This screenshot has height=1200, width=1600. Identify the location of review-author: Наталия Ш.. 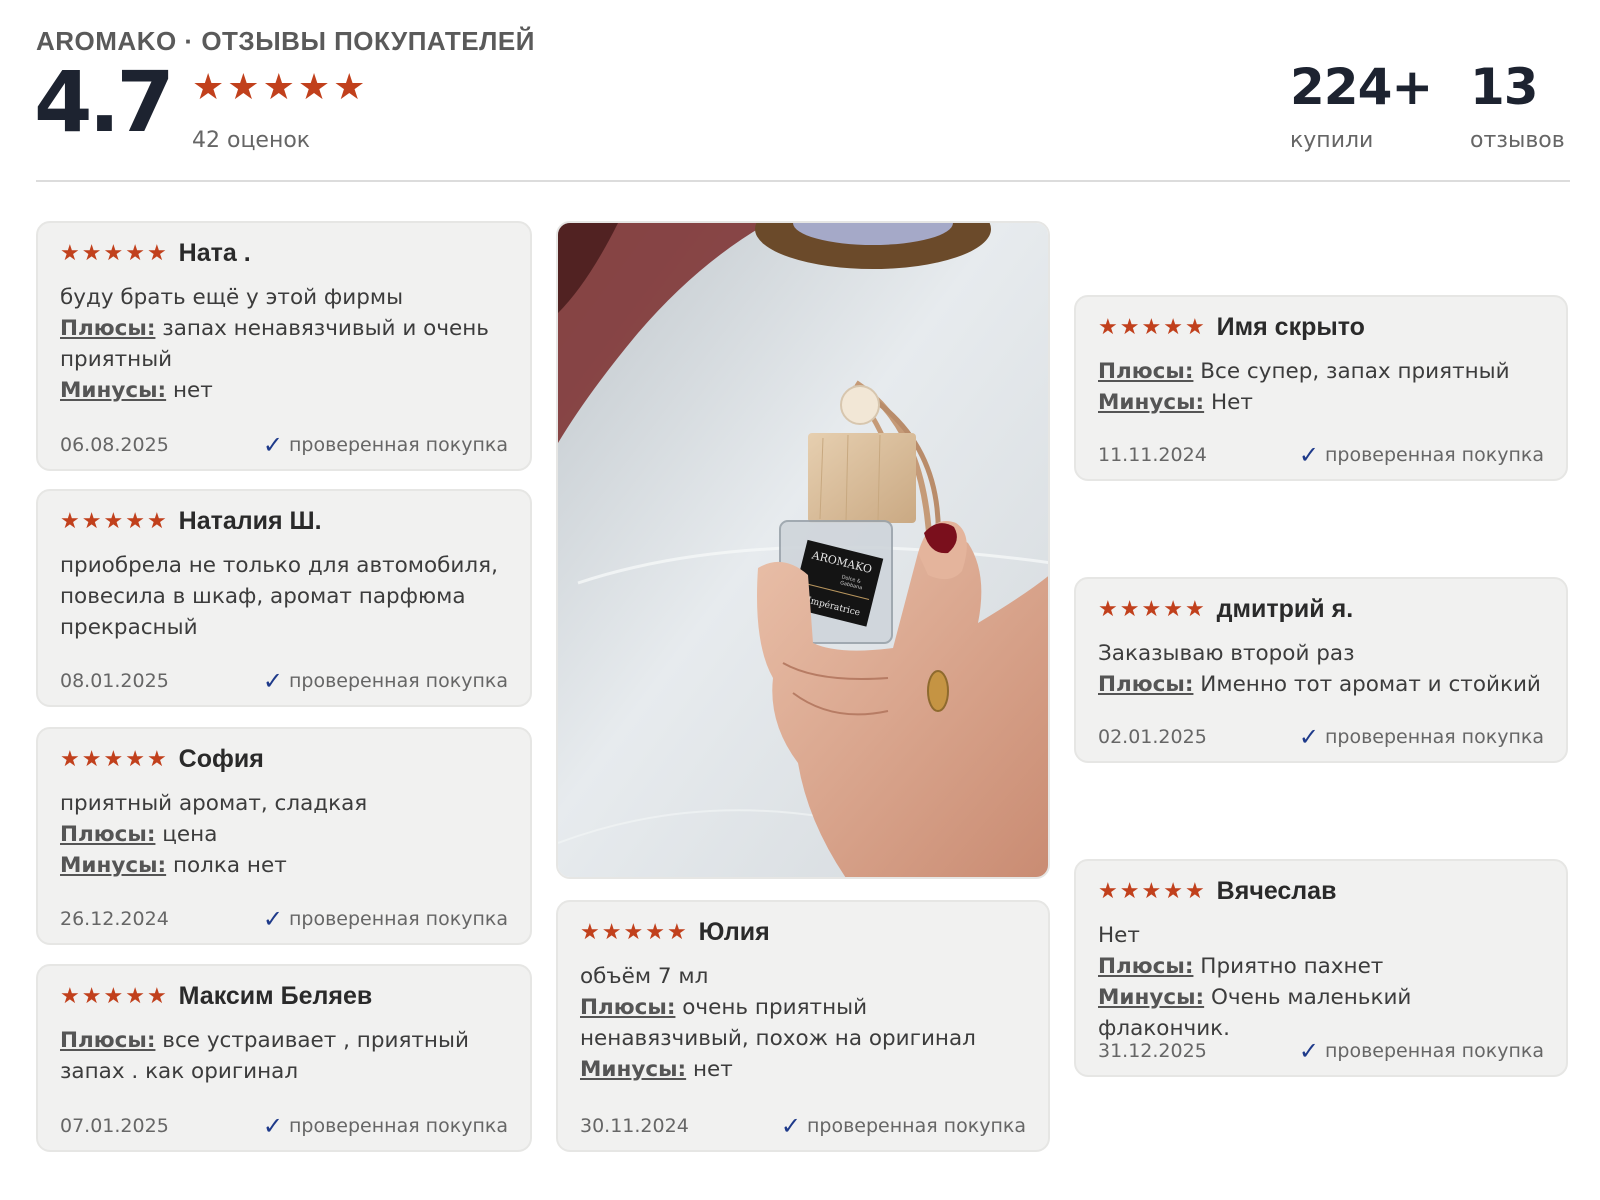
(250, 521).